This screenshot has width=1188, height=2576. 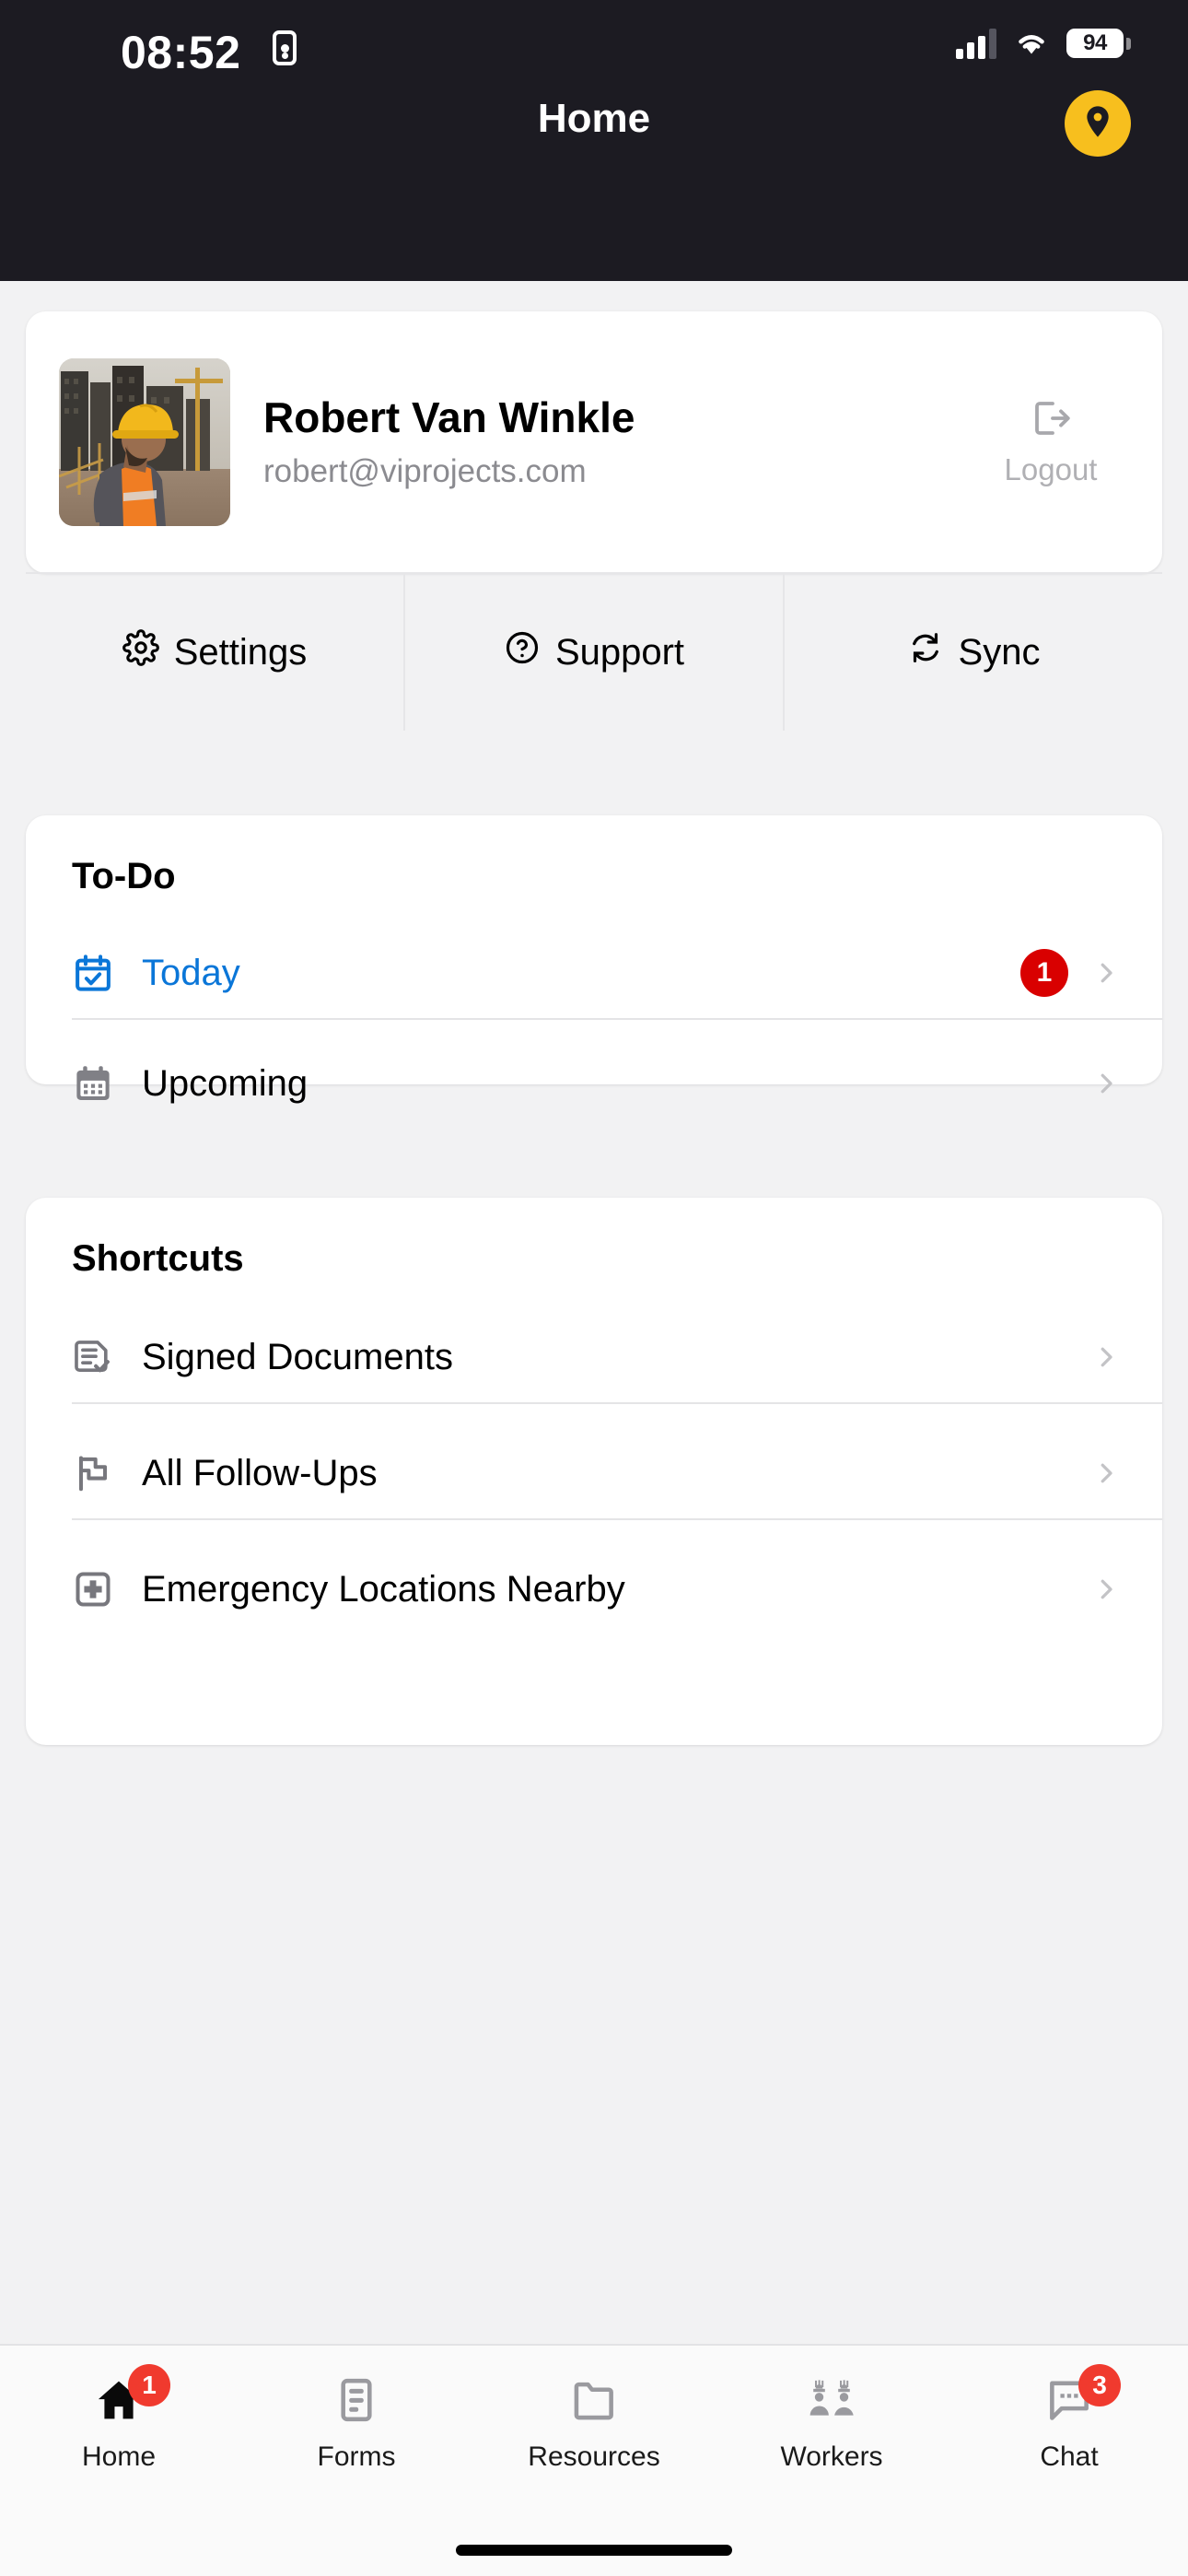 I want to click on tab-resources: Resources, so click(x=594, y=2429).